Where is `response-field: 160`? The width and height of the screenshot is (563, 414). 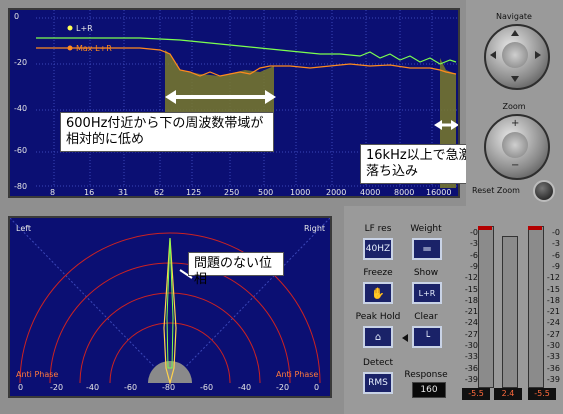
response-field: 160 is located at coordinates (429, 390).